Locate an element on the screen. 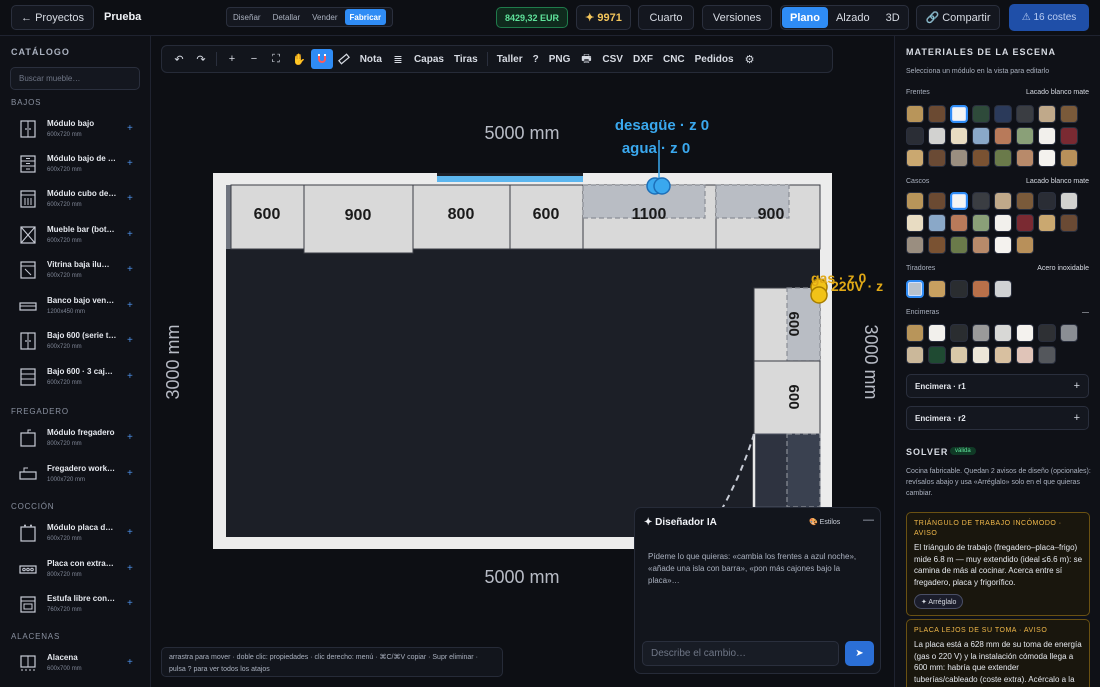 The height and width of the screenshot is (687, 1100). share-button: 🔗 Compartir is located at coordinates (958, 17).